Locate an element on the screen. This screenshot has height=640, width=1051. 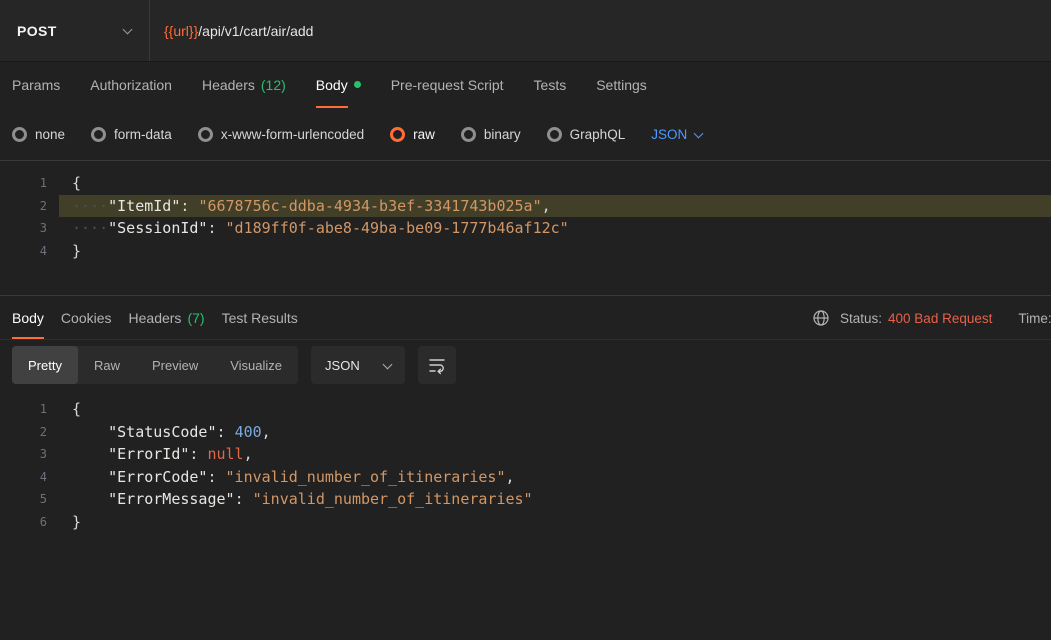
response-tab-headers: Headers (7) is located at coordinates (167, 317).